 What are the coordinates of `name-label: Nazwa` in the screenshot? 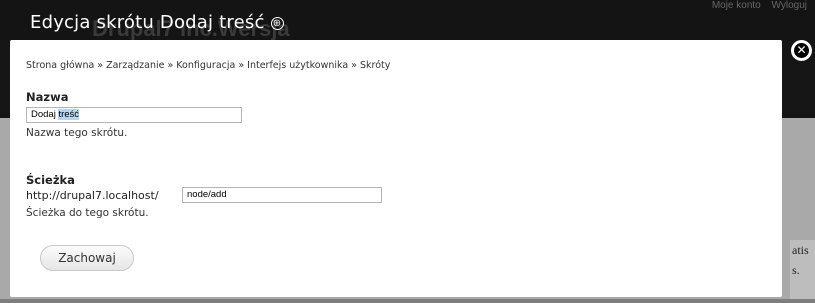 It's located at (47, 97).